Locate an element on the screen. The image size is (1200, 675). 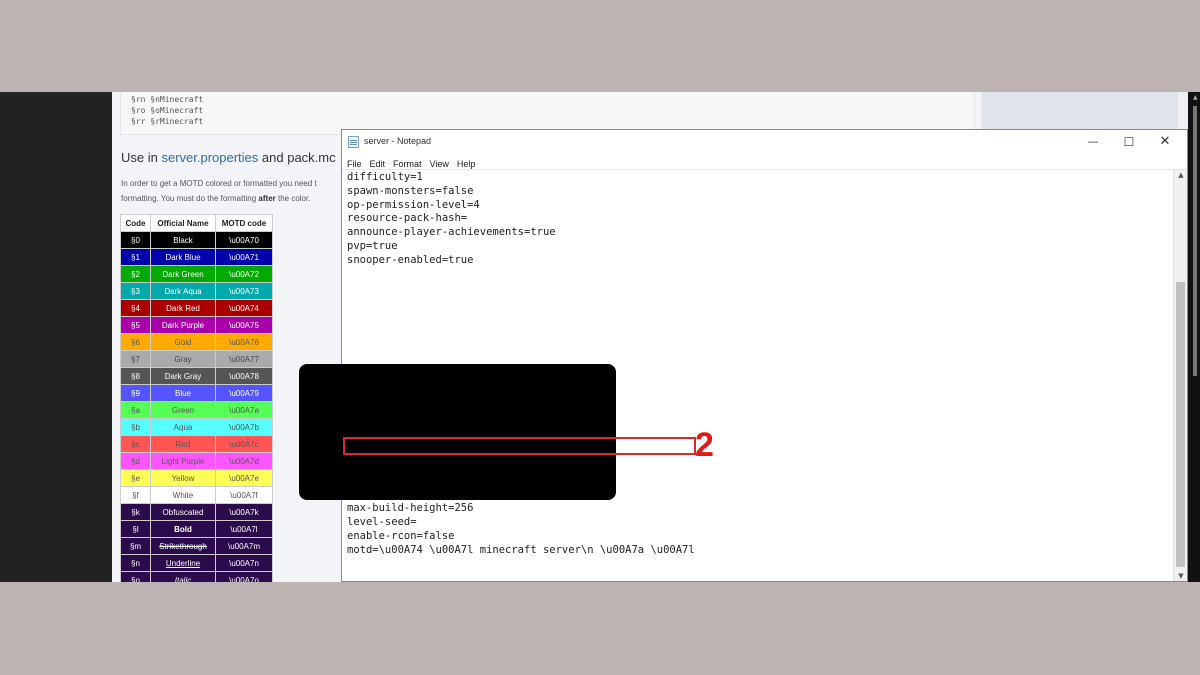
notepad-icon is located at coordinates (353, 142).